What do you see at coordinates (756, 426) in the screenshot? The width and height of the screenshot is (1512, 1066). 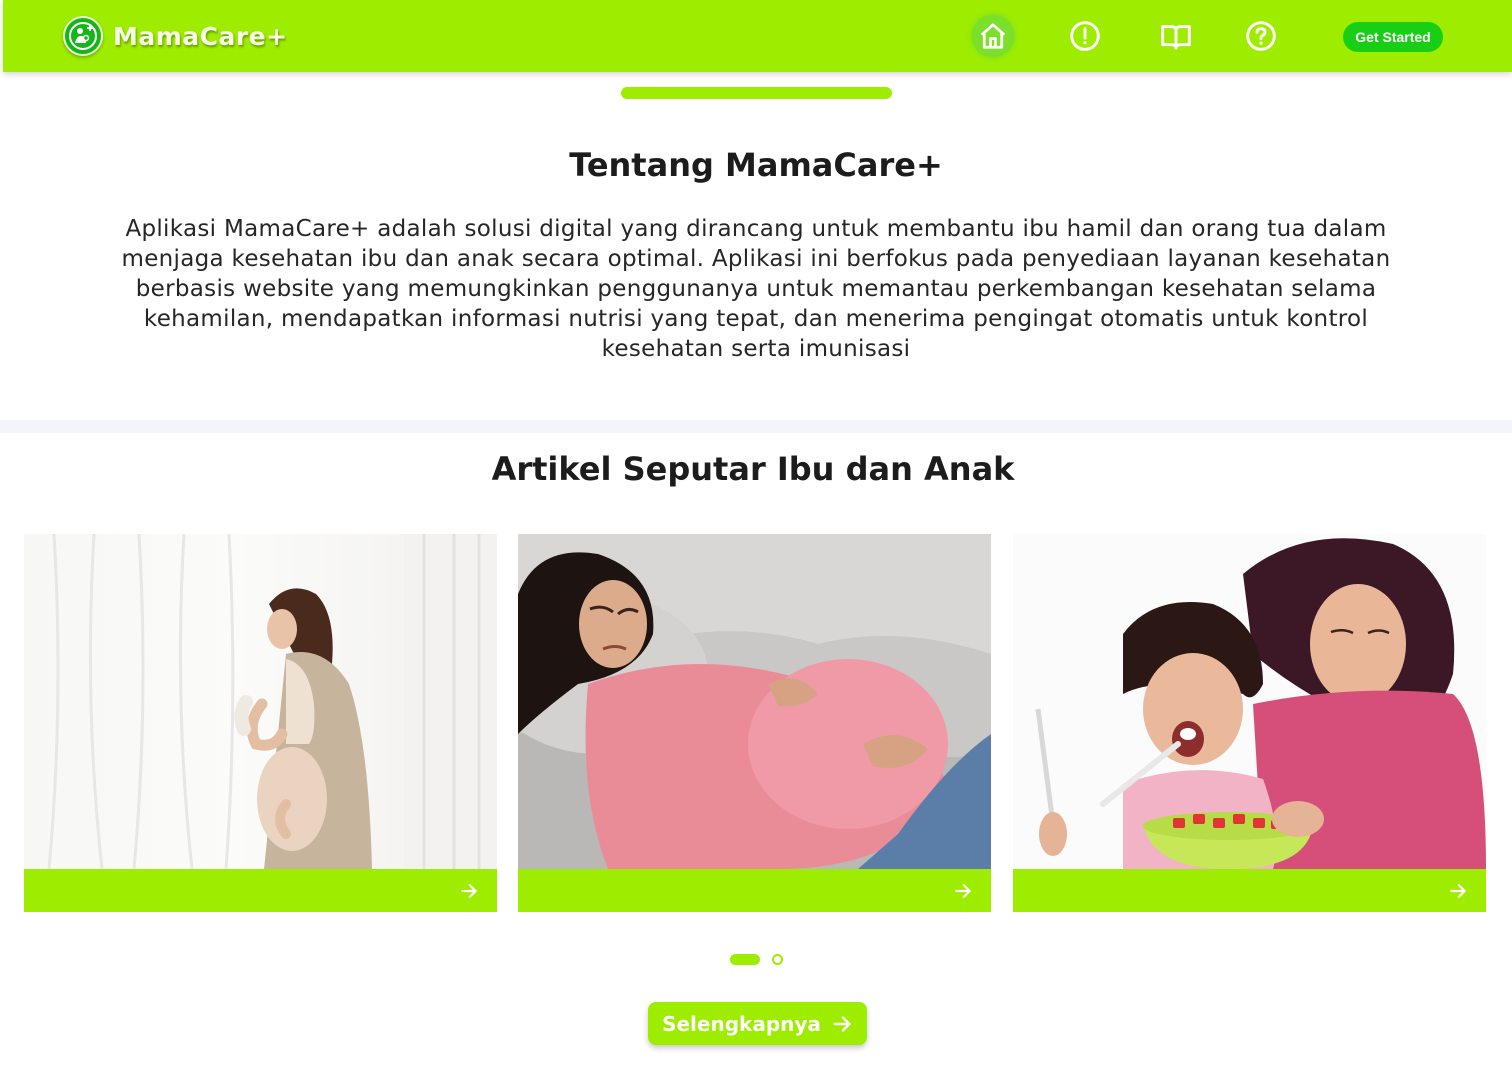 I see `section-divider` at bounding box center [756, 426].